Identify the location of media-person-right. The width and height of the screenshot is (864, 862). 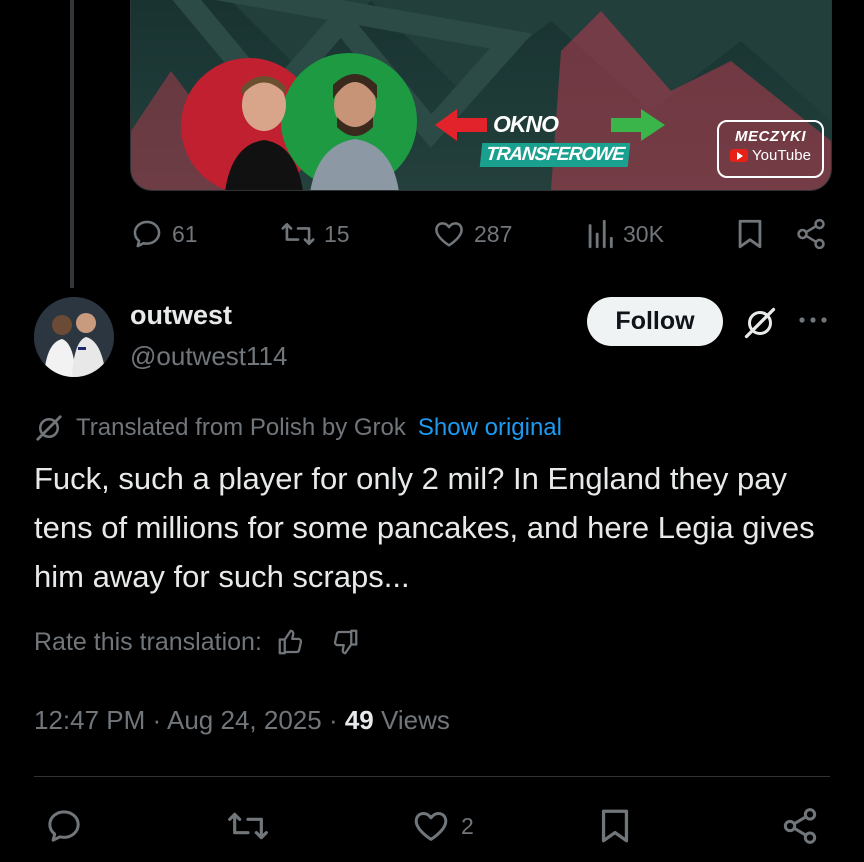
(354, 132).